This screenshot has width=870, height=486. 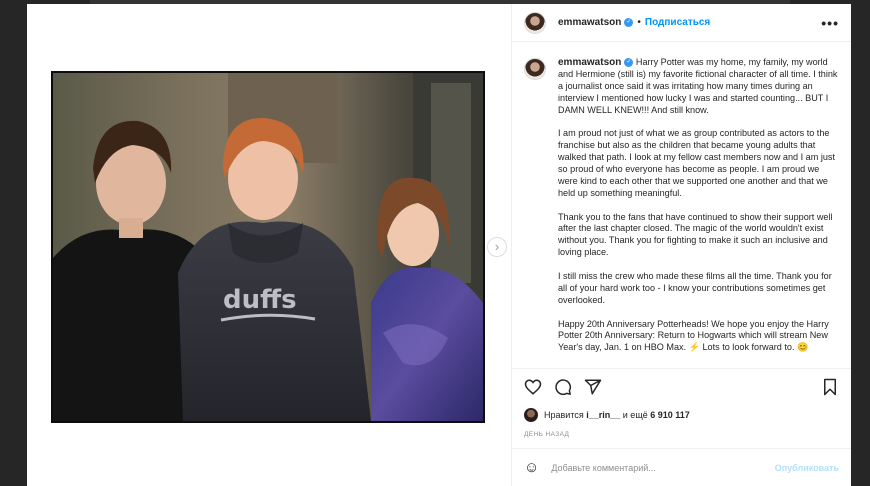 What do you see at coordinates (635, 415) in the screenshot?
I see `likes-middle: и ещё` at bounding box center [635, 415].